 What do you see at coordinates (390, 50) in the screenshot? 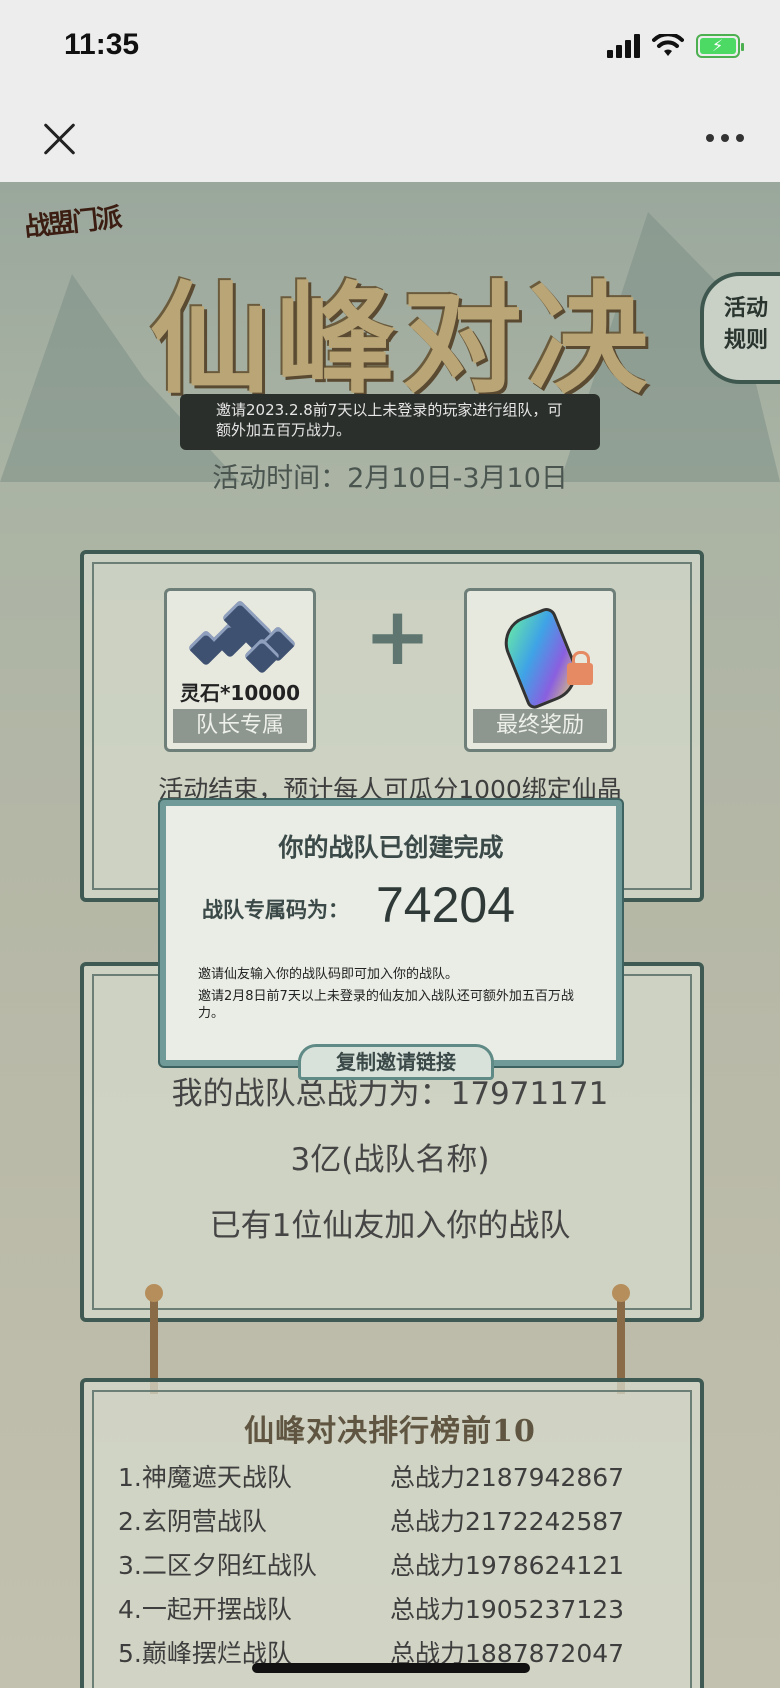
I see `status-bar: 11:35 ⚡` at bounding box center [390, 50].